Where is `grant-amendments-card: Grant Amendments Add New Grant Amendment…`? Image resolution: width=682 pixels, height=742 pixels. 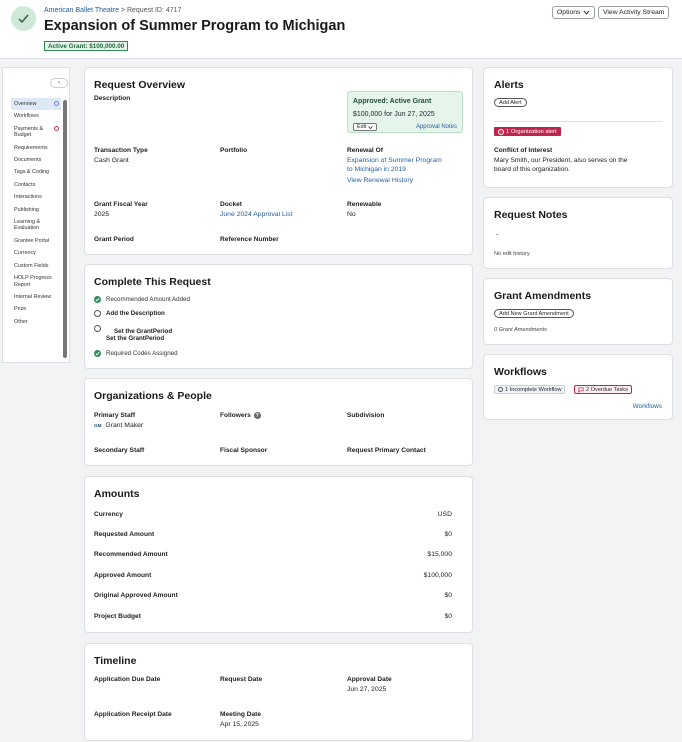 grant-amendments-card: Grant Amendments Add New Grant Amendment… is located at coordinates (578, 311).